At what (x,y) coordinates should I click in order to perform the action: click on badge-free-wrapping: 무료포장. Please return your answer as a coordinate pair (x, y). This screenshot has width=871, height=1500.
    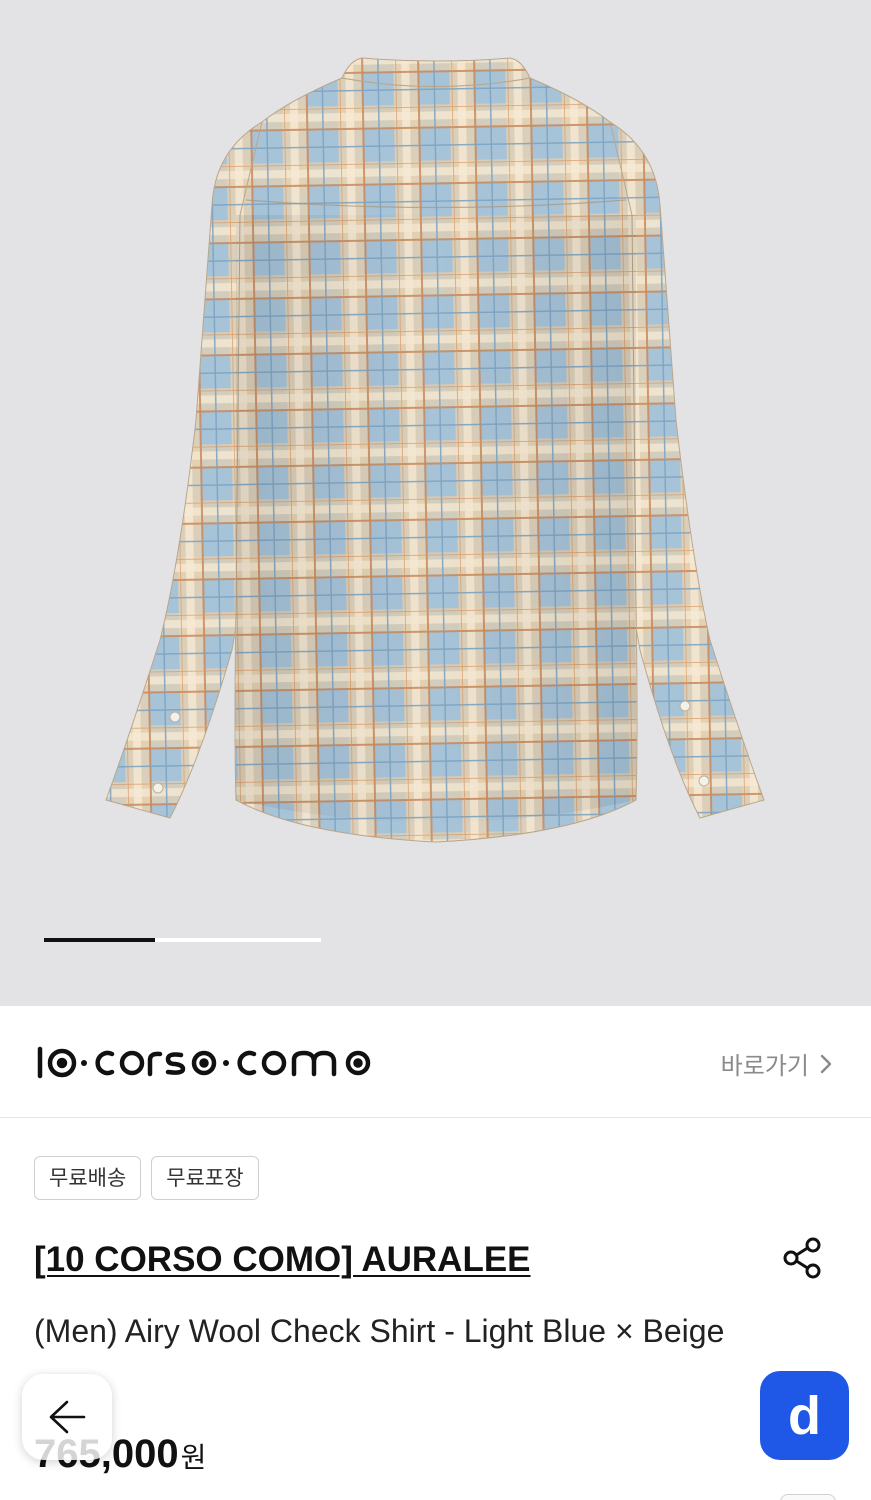
    Looking at the image, I should click on (205, 1178).